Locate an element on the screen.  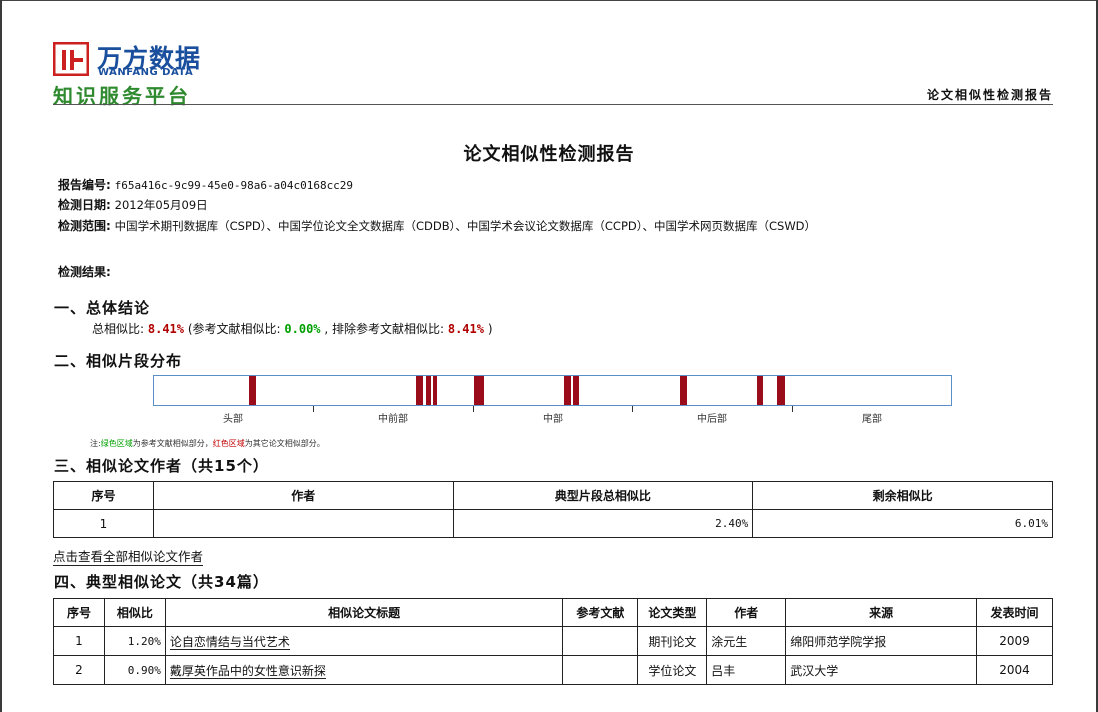
section-authors-title: 三、相似论文作者（共15个） is located at coordinates (161, 466).